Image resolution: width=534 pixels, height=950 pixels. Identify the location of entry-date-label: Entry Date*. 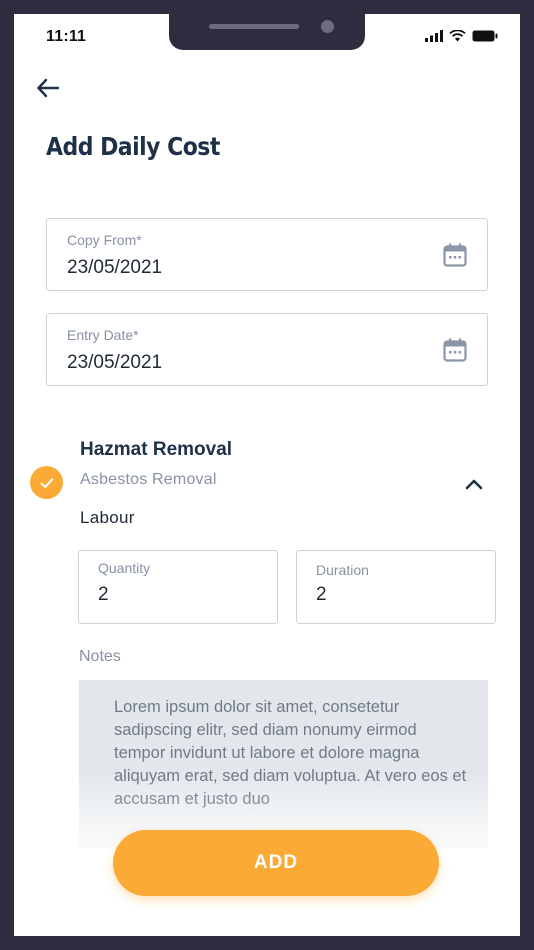
(103, 335).